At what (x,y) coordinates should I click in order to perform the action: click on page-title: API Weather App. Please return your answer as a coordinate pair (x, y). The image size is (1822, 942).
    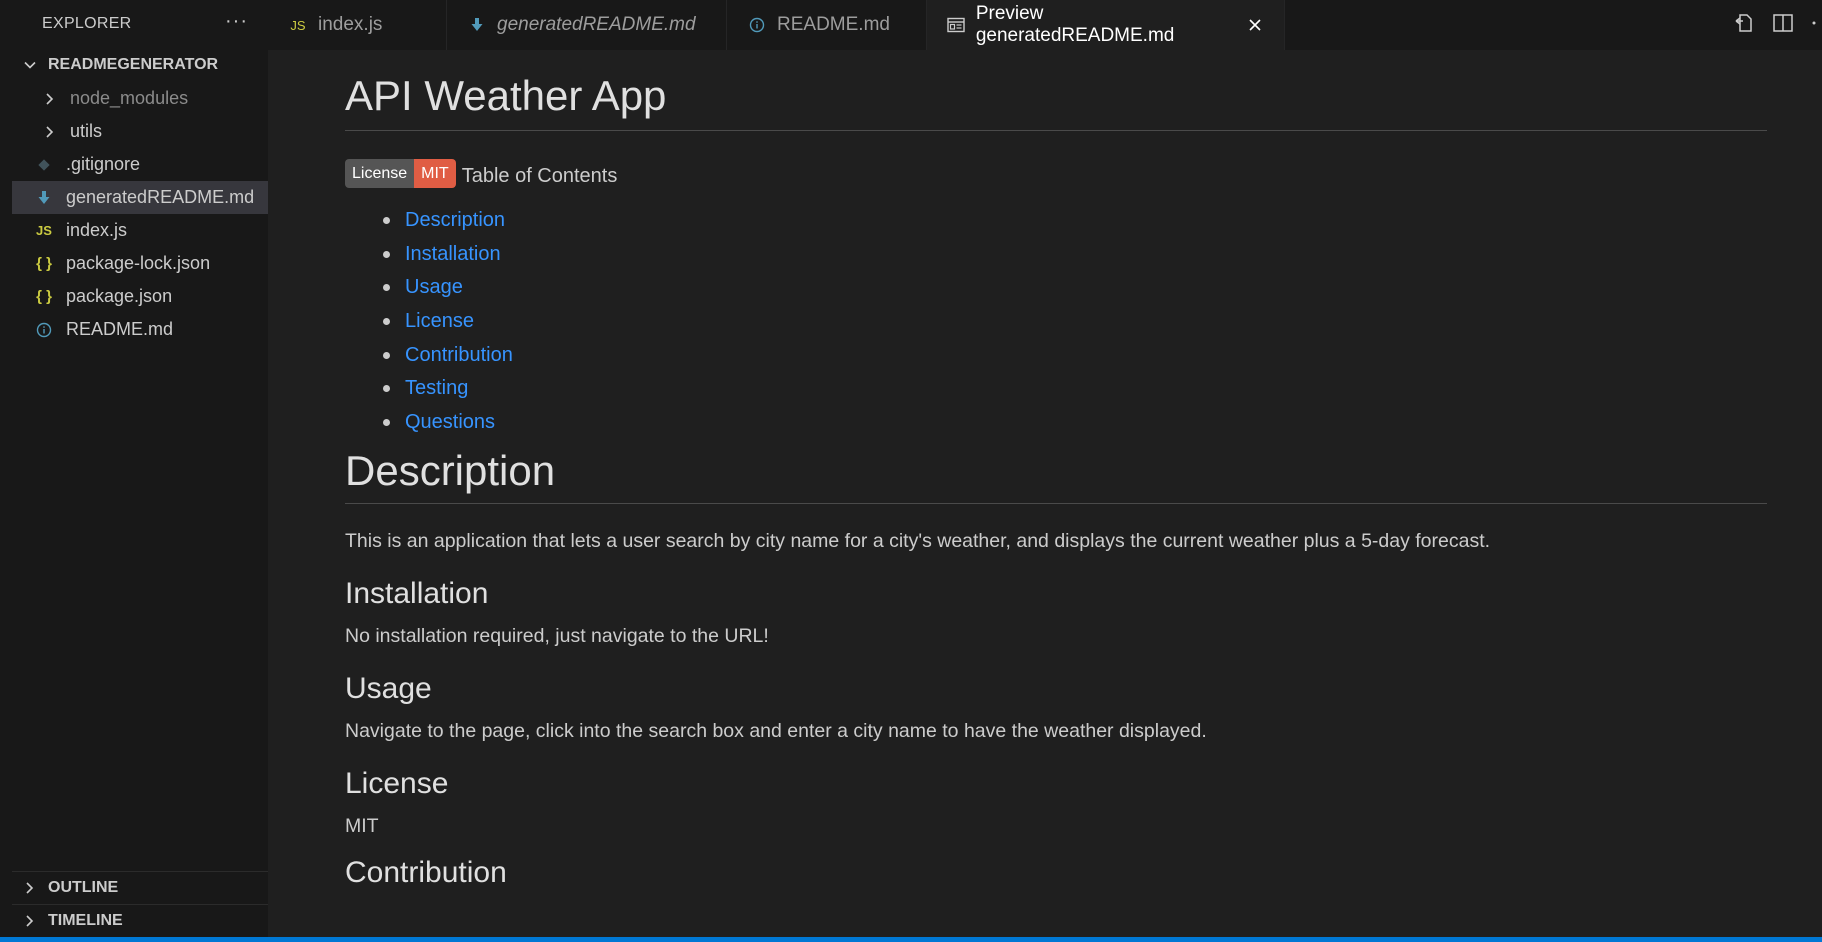
    Looking at the image, I should click on (1056, 90).